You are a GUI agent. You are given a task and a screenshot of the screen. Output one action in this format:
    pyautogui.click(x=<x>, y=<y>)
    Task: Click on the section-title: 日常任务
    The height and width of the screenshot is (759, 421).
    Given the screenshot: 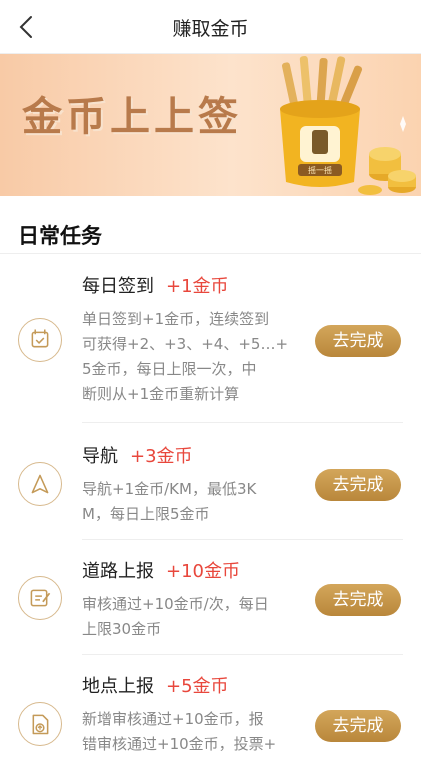 What is the action you would take?
    pyautogui.click(x=60, y=236)
    